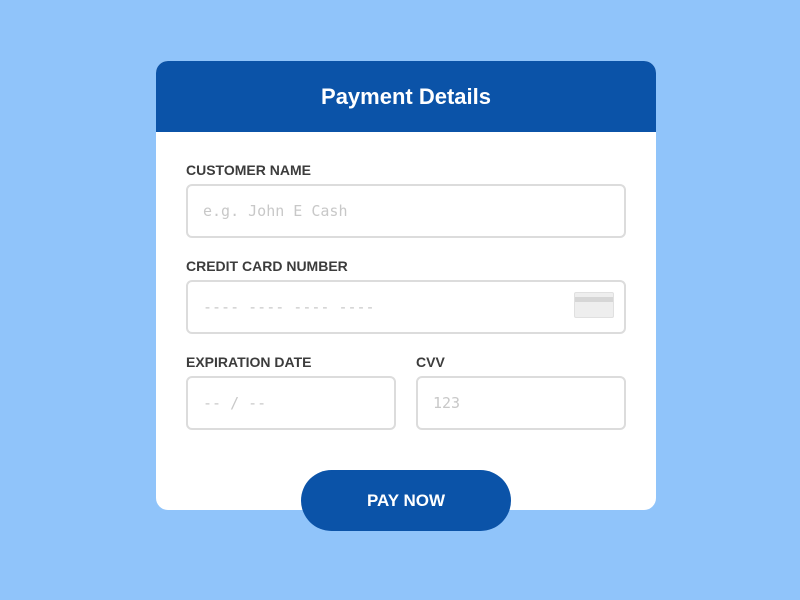 The image size is (800, 600). Describe the element at coordinates (521, 403) in the screenshot. I see `cvv-input` at that location.